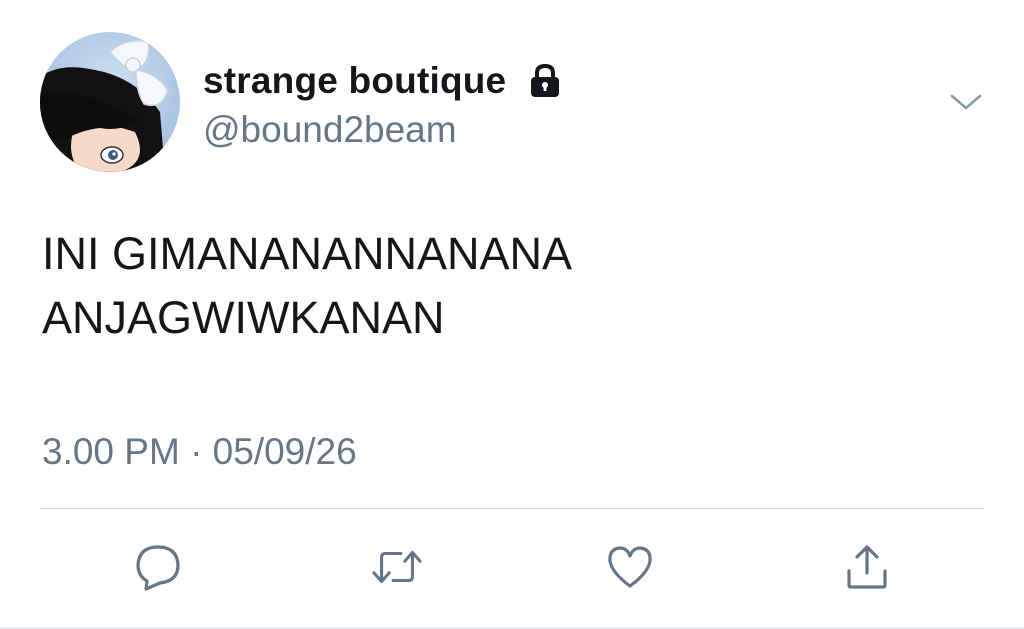  I want to click on author-name-row: strange boutique, so click(383, 81).